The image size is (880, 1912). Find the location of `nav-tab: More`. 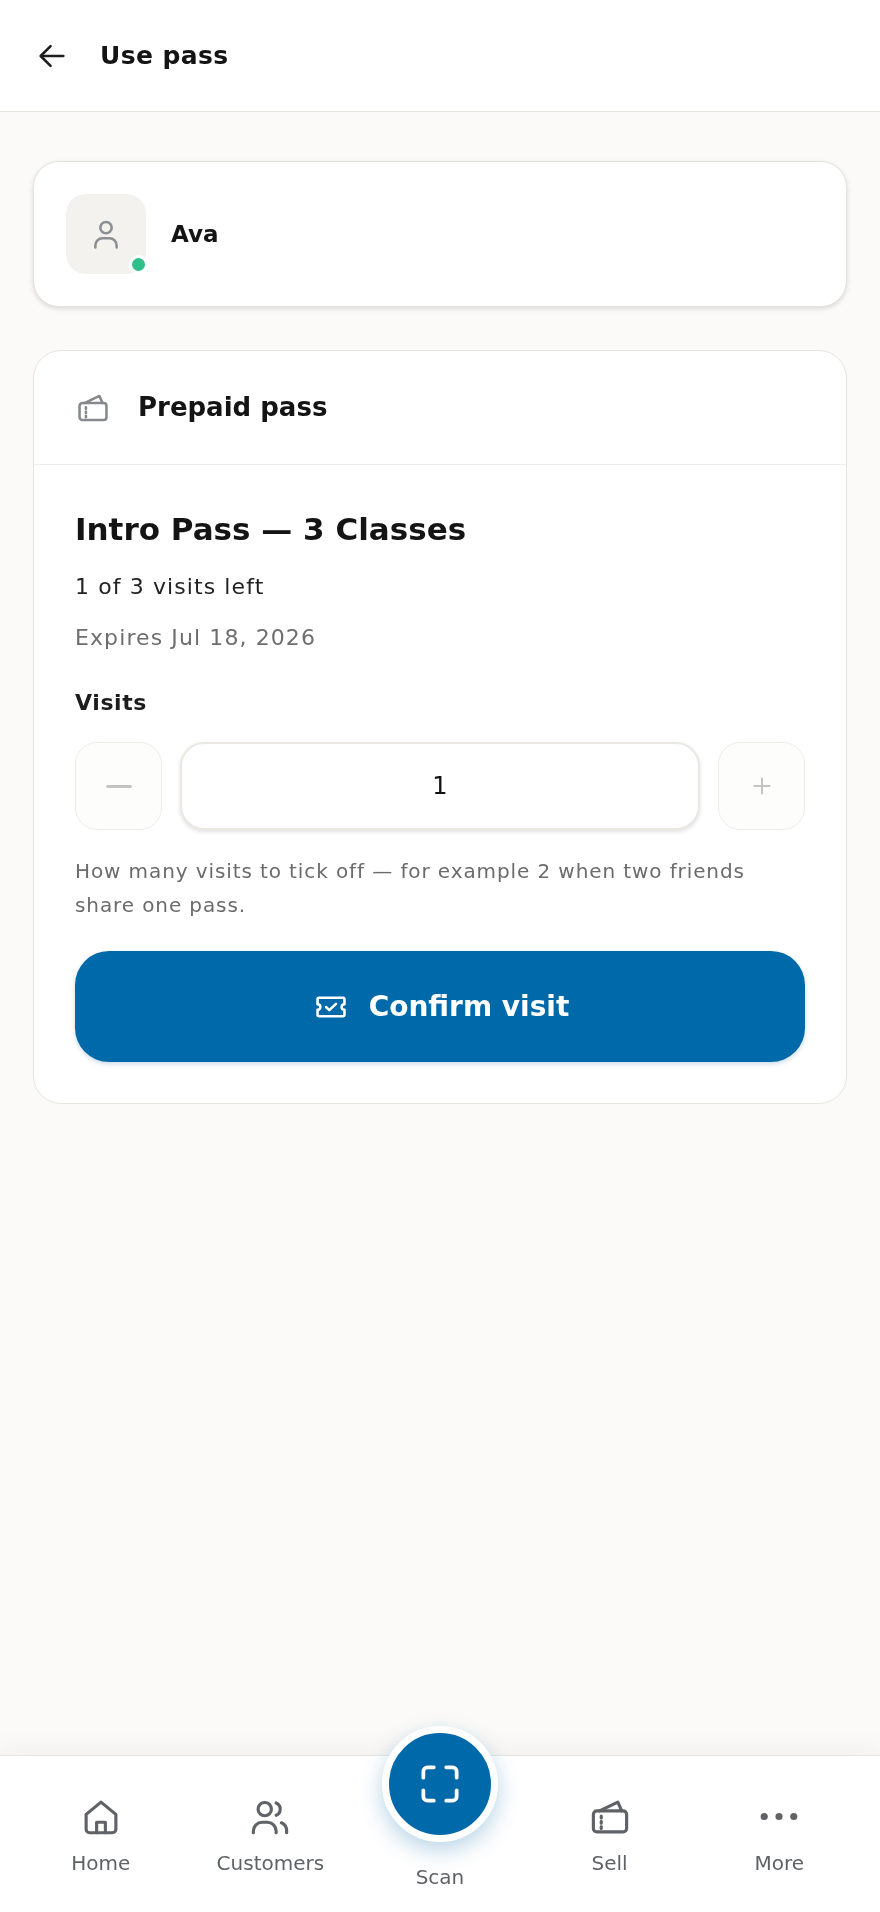

nav-tab: More is located at coordinates (779, 1815).